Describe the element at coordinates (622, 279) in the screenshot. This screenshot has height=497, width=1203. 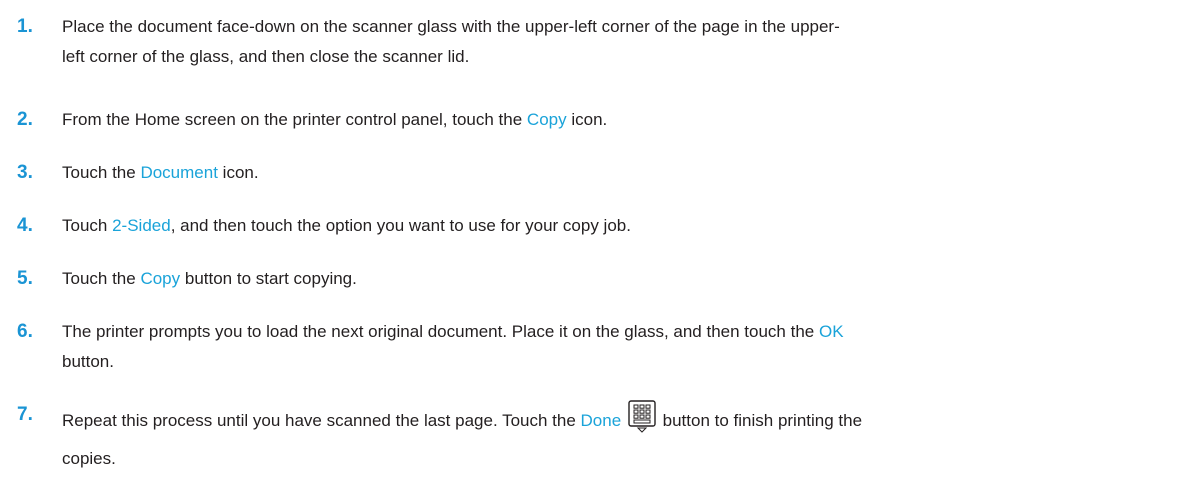
I see `step-text: Touch the Copy button to start copying.` at that location.